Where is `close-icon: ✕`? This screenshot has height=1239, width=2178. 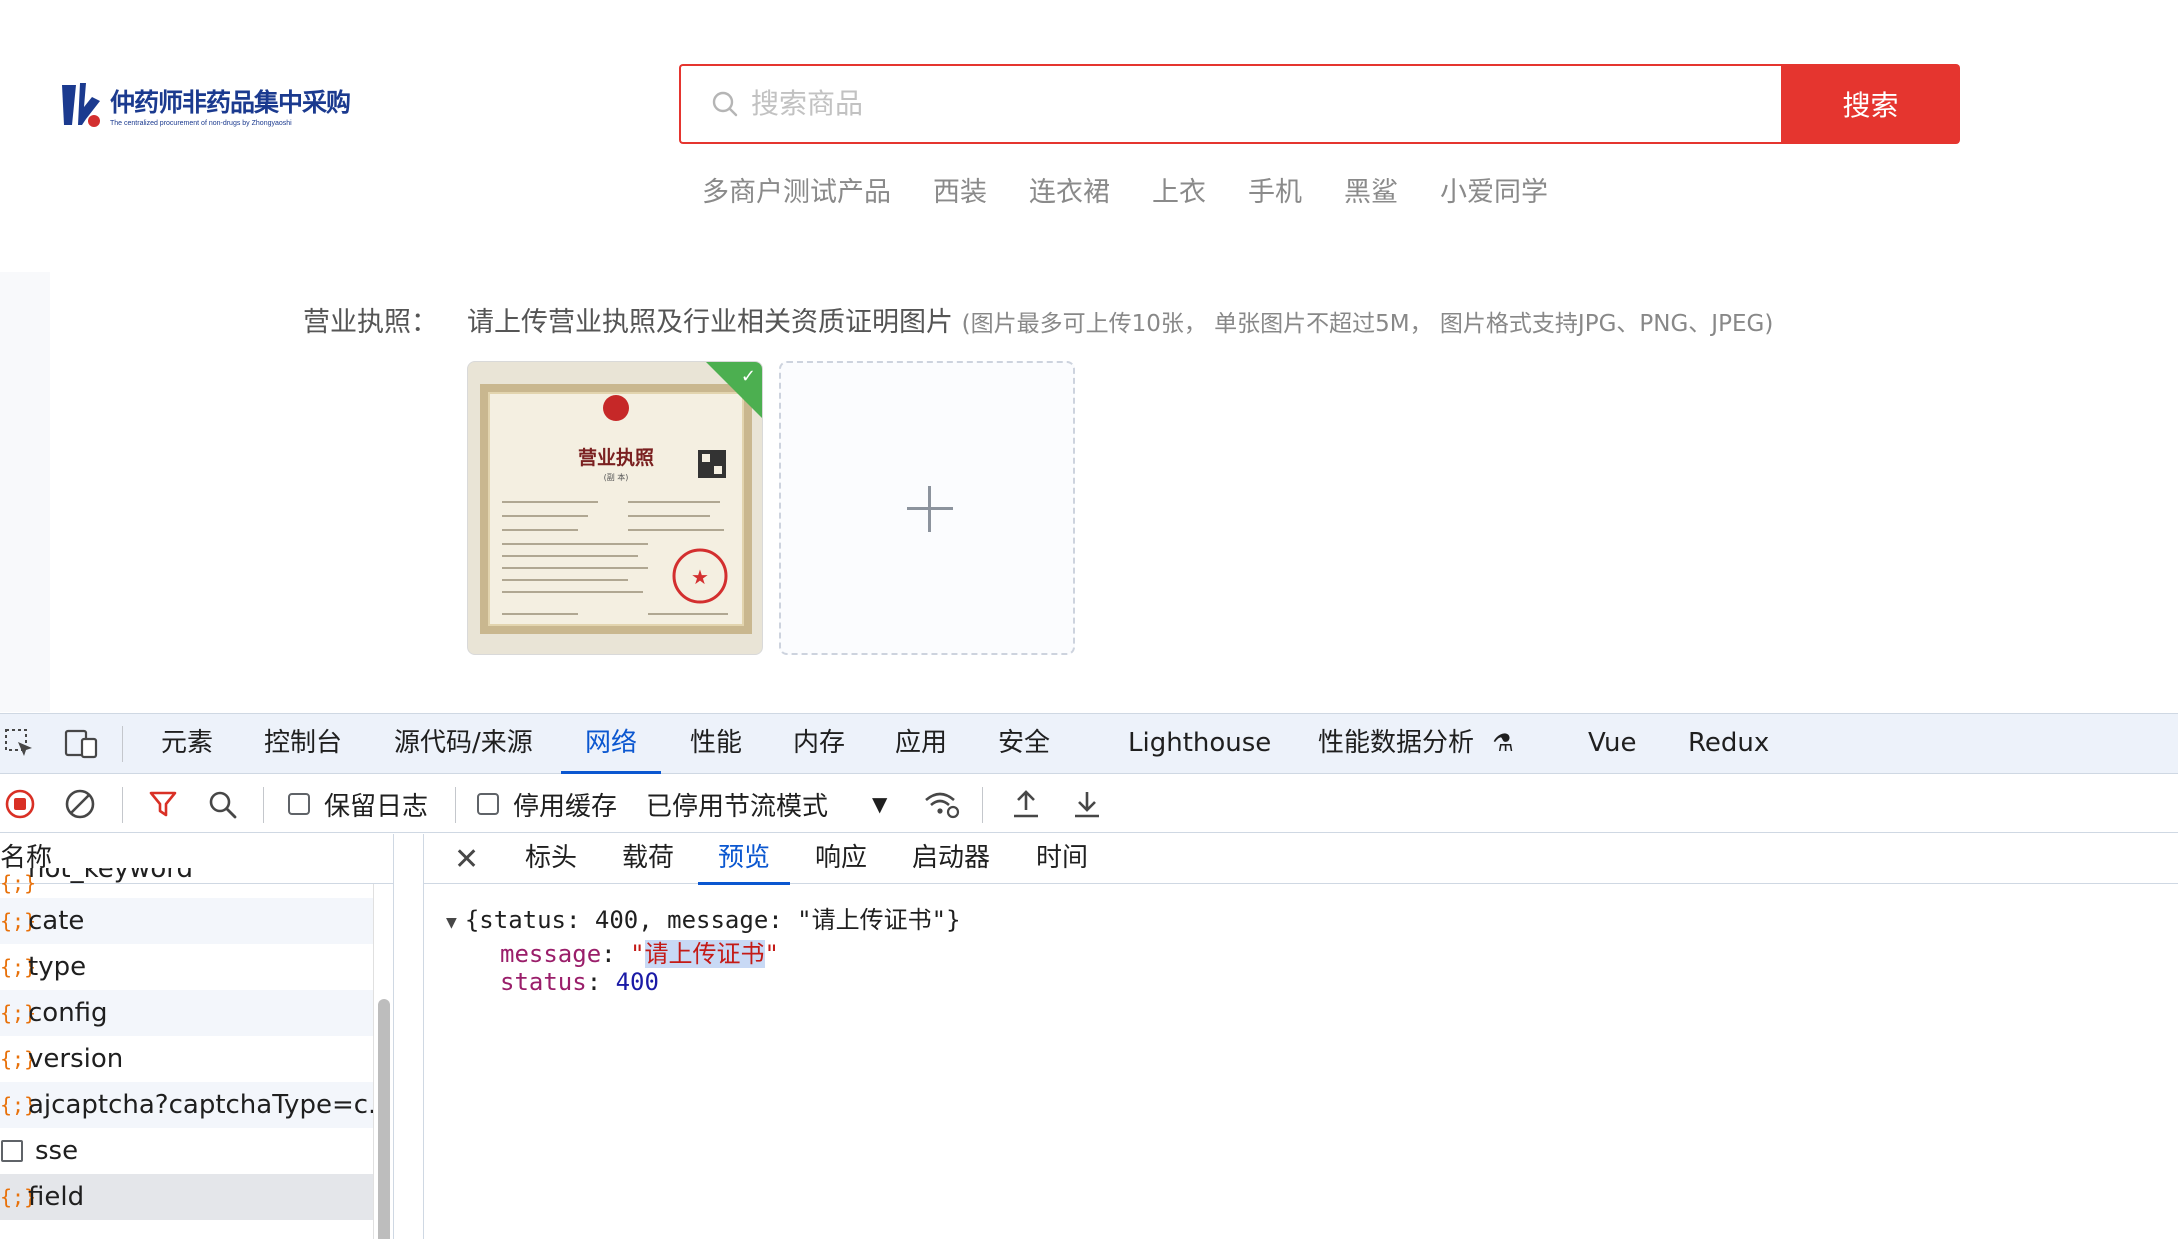 close-icon: ✕ is located at coordinates (466, 859).